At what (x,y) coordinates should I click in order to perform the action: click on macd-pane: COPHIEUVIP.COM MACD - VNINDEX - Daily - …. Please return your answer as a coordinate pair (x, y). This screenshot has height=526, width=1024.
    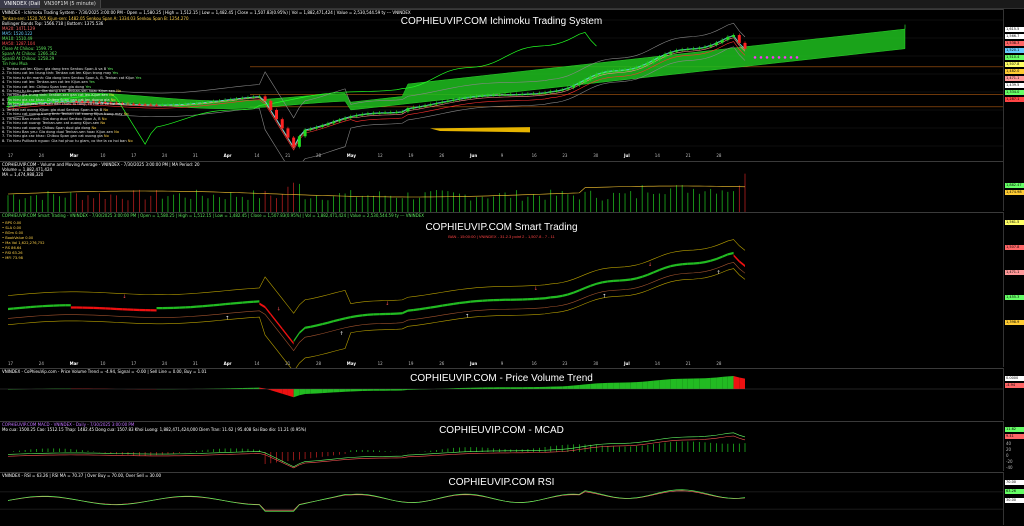
    Looking at the image, I should click on (501, 446).